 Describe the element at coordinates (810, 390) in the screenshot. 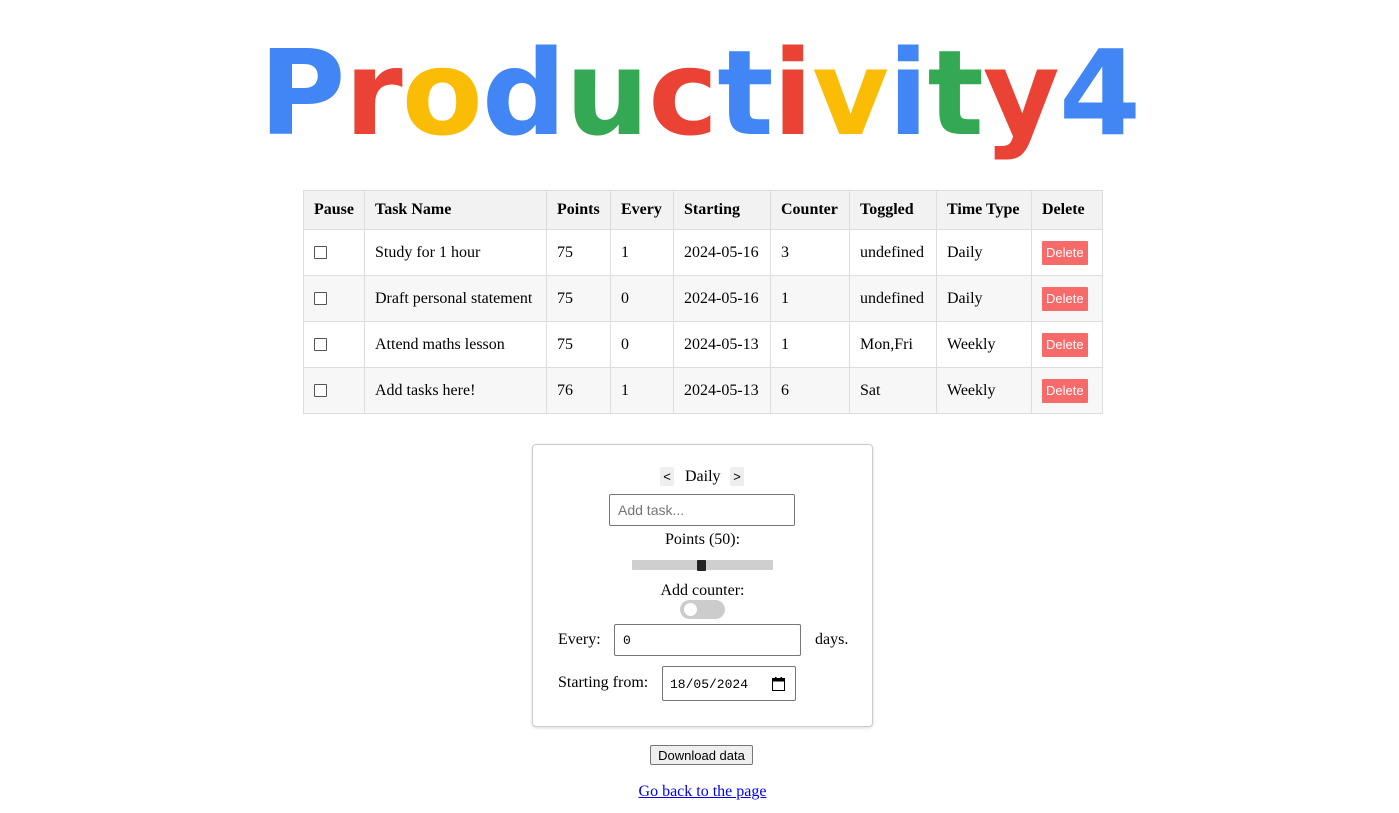

I see `counter-cell: 6` at that location.